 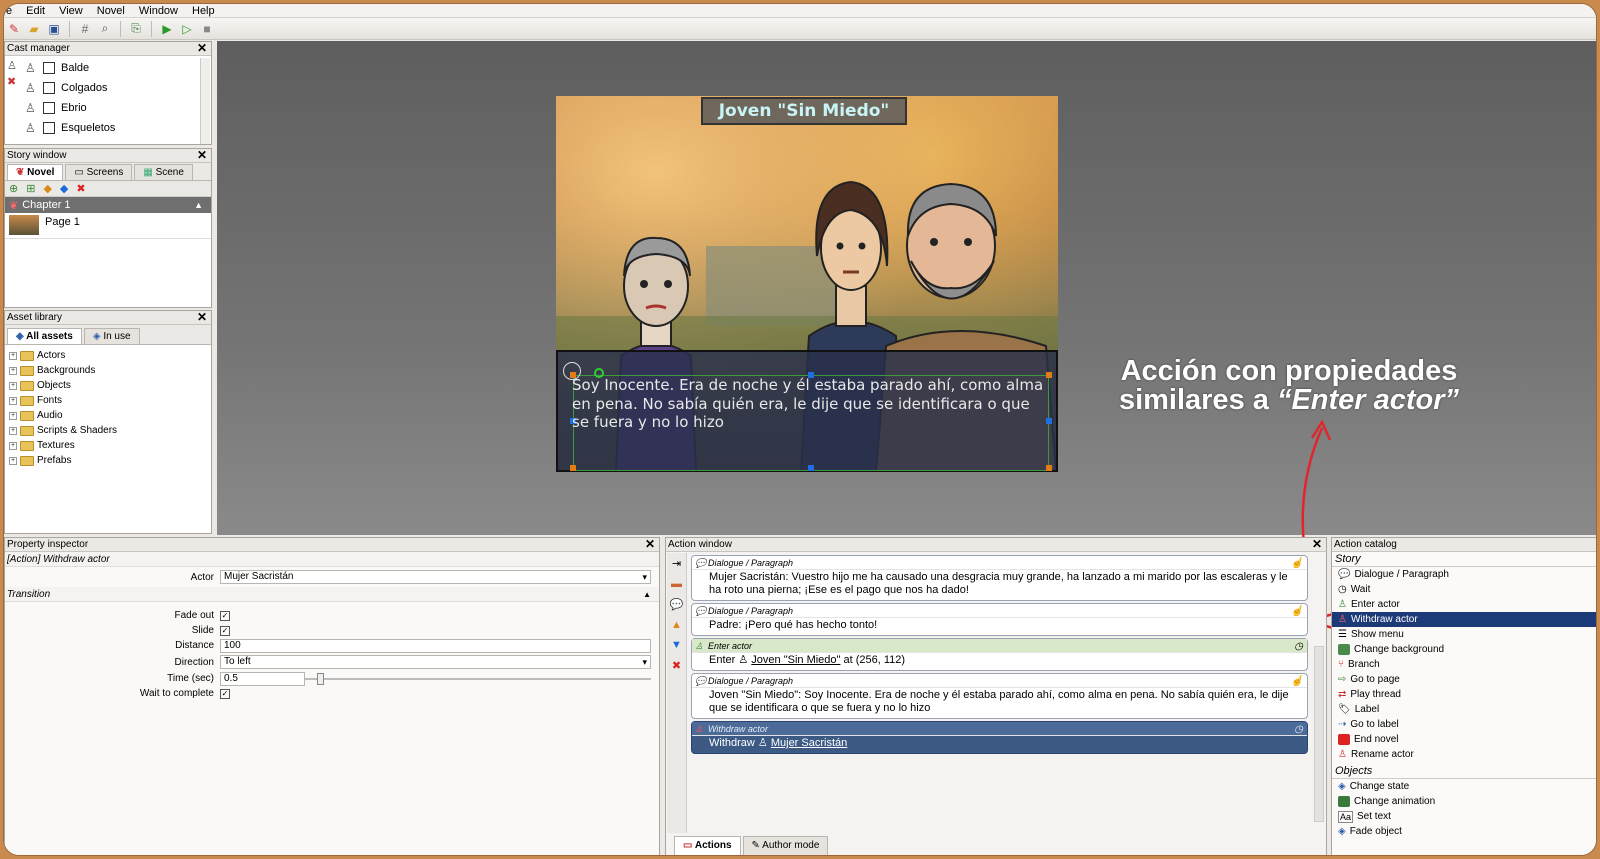 What do you see at coordinates (108, 430) in the screenshot?
I see `tree-item: + Scripts & Shaders` at bounding box center [108, 430].